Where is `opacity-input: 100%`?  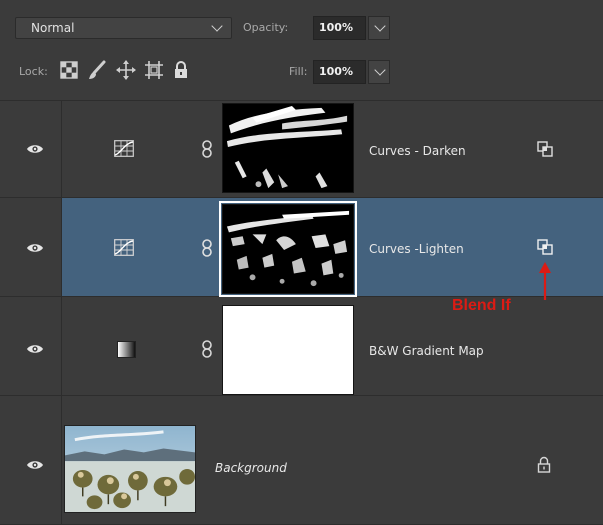 opacity-input: 100% is located at coordinates (339, 28).